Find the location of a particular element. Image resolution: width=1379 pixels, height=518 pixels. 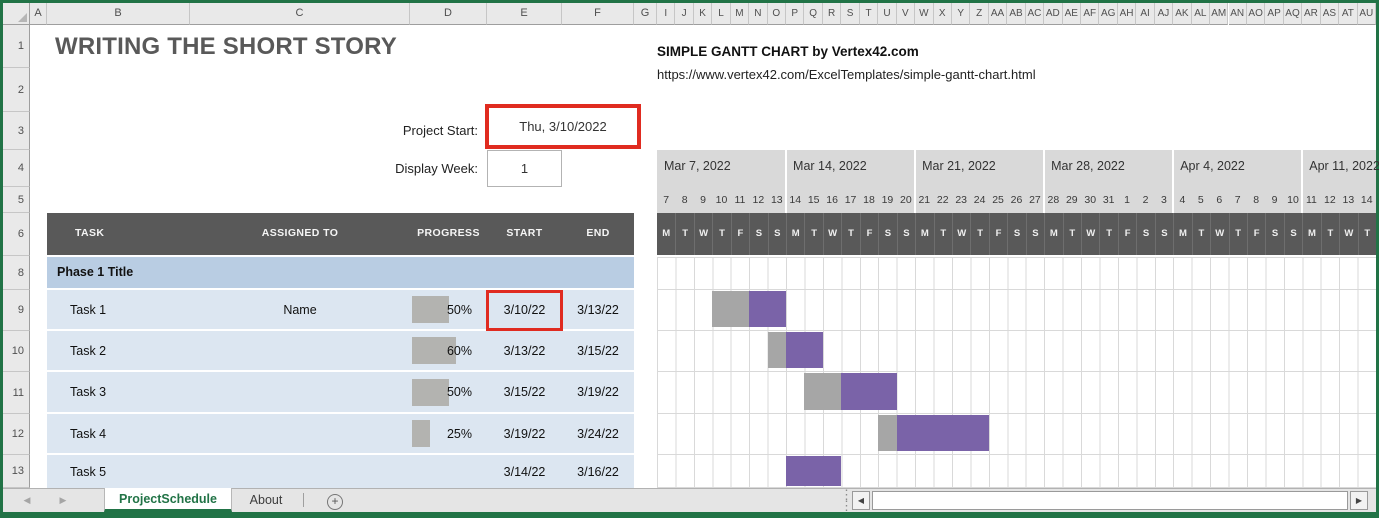

select-all-corner is located at coordinates (16, 14).